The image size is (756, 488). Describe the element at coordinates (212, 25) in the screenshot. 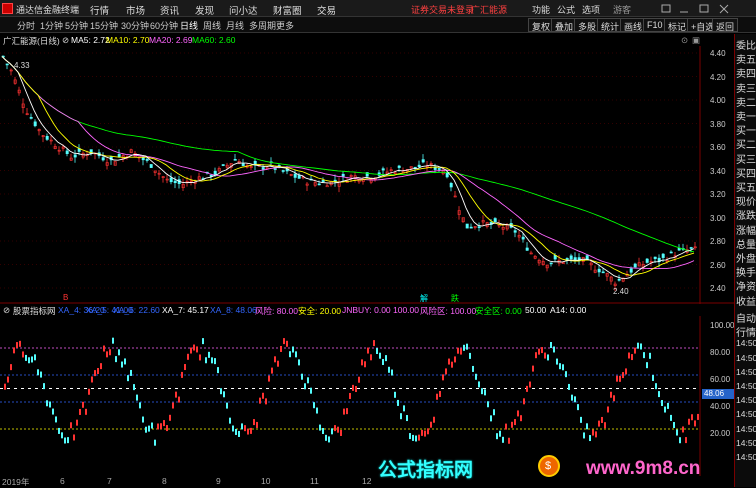

I see `period-week: 周线` at that location.